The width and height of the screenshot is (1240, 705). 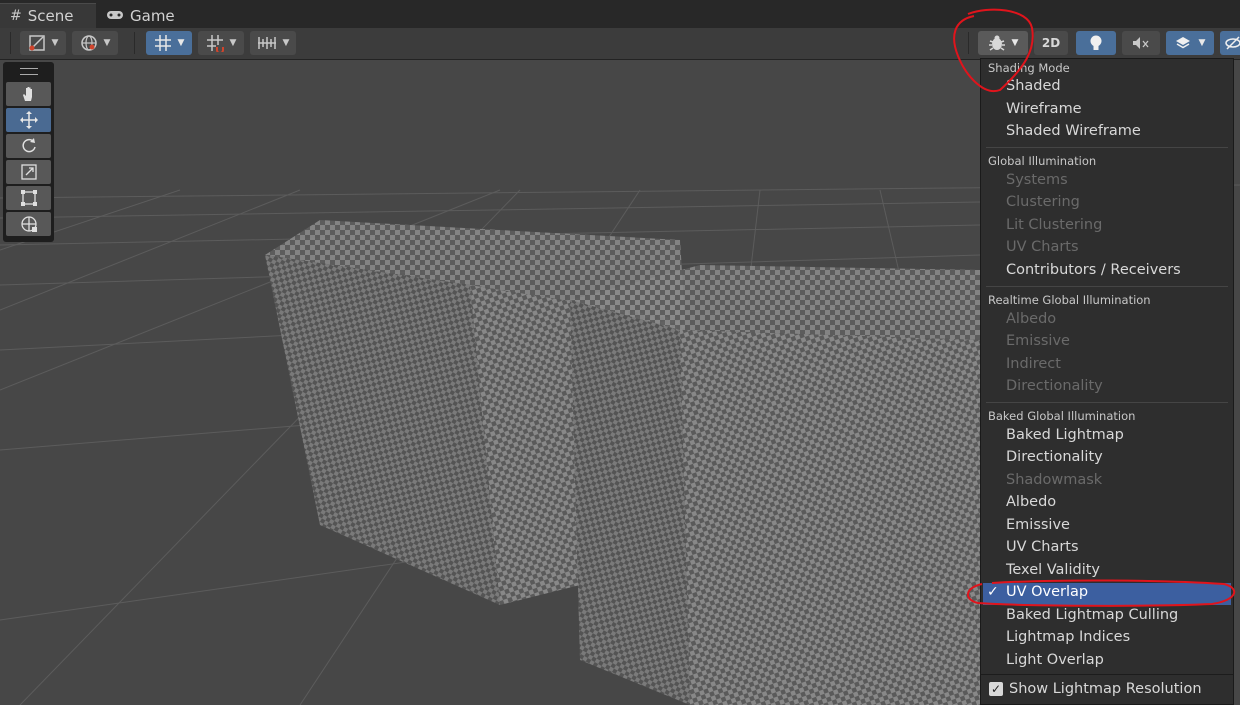 What do you see at coordinates (620, 44) in the screenshot?
I see `scene-toolbar: ▼ ▼ ▼ ▼ ▼ ▼ 2D ▼` at bounding box center [620, 44].